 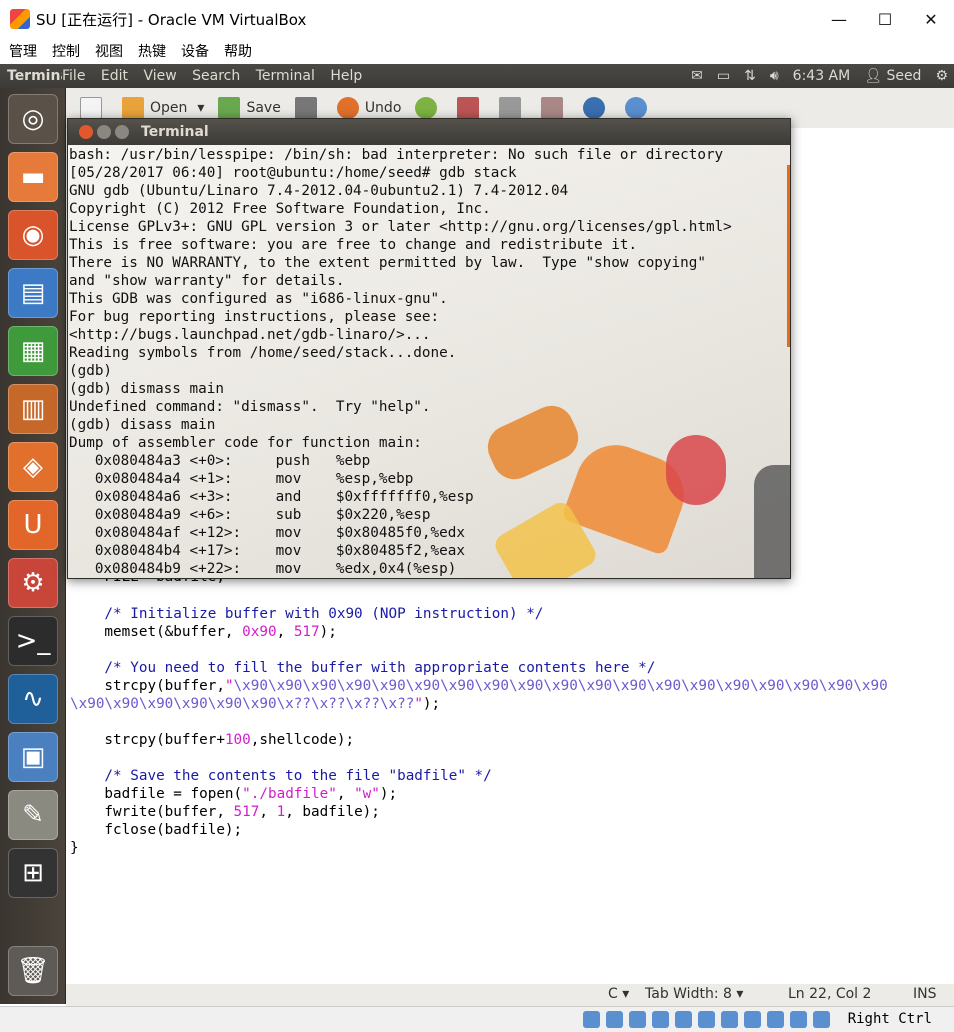 What do you see at coordinates (33, 119) in the screenshot?
I see `dash-home-icon: ◎` at bounding box center [33, 119].